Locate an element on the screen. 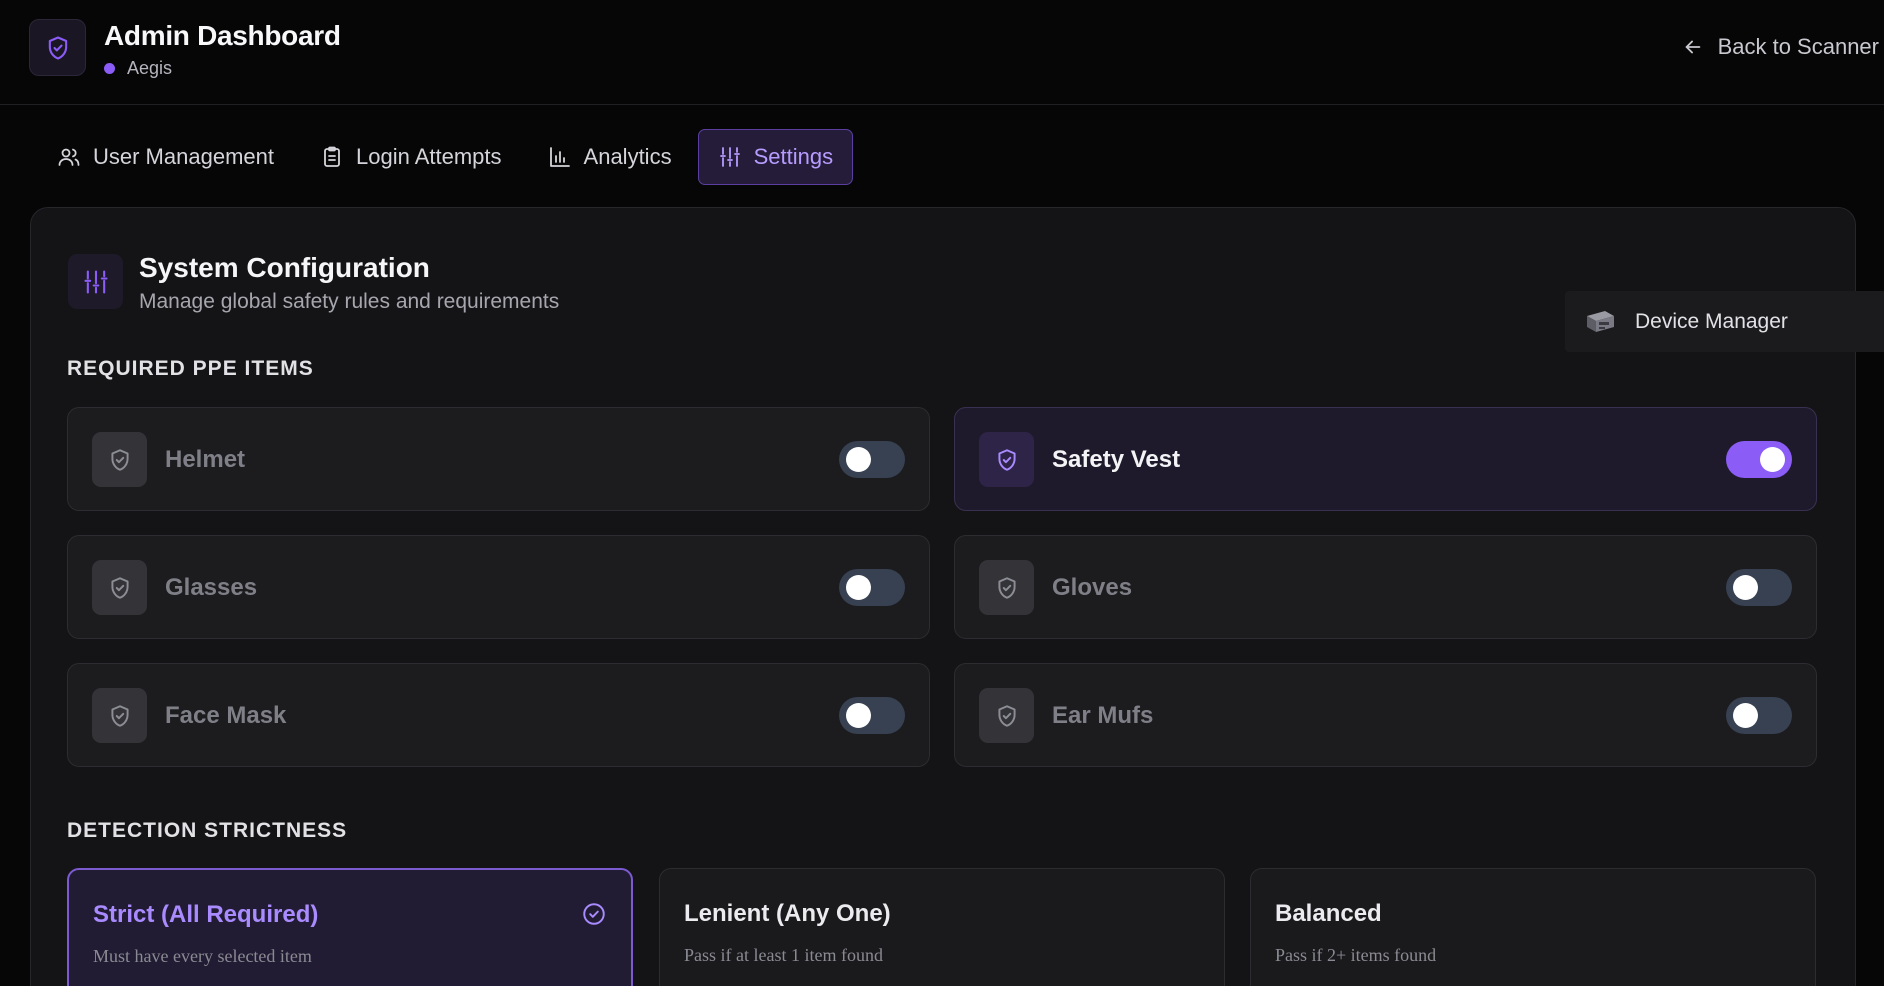 This screenshot has height=986, width=1884. device-manager-button: Device Manager is located at coordinates (1724, 321).